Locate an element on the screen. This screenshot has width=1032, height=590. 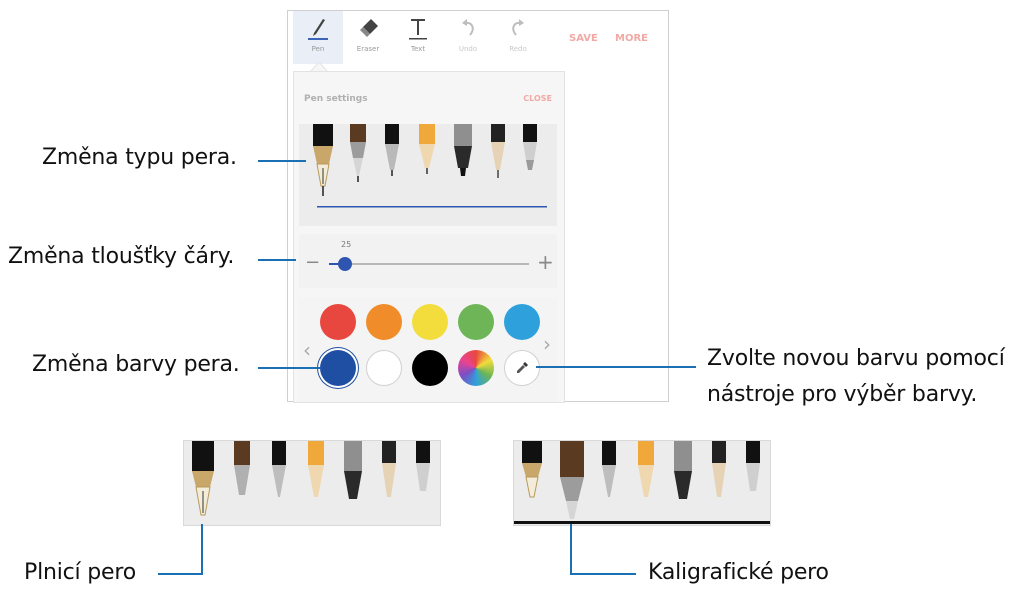
color-swatch-white is located at coordinates (384, 368).